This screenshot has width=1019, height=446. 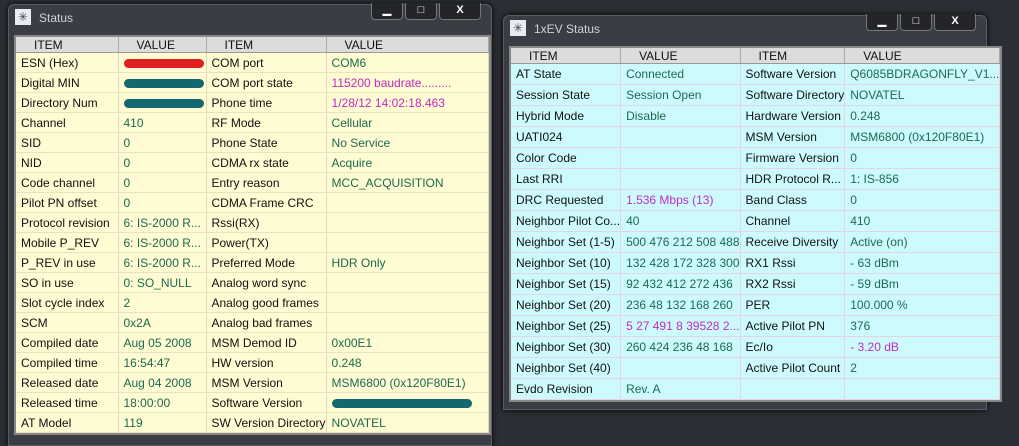 What do you see at coordinates (407, 162) in the screenshot?
I see `item-value: Acquire` at bounding box center [407, 162].